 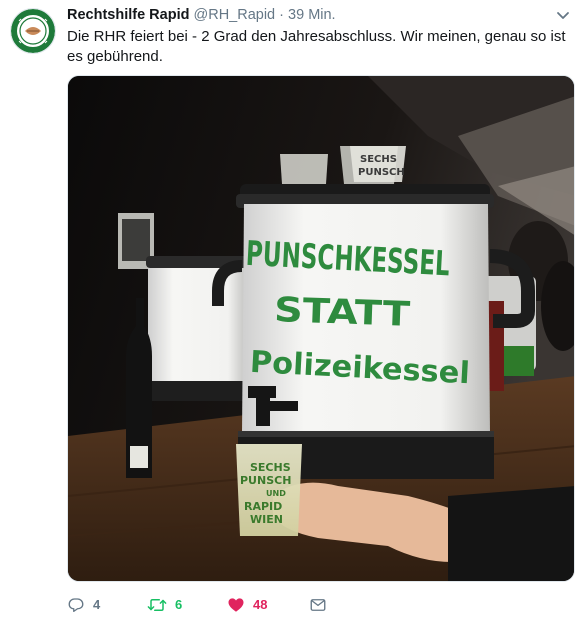 I want to click on reply-button: 4, so click(x=83, y=605).